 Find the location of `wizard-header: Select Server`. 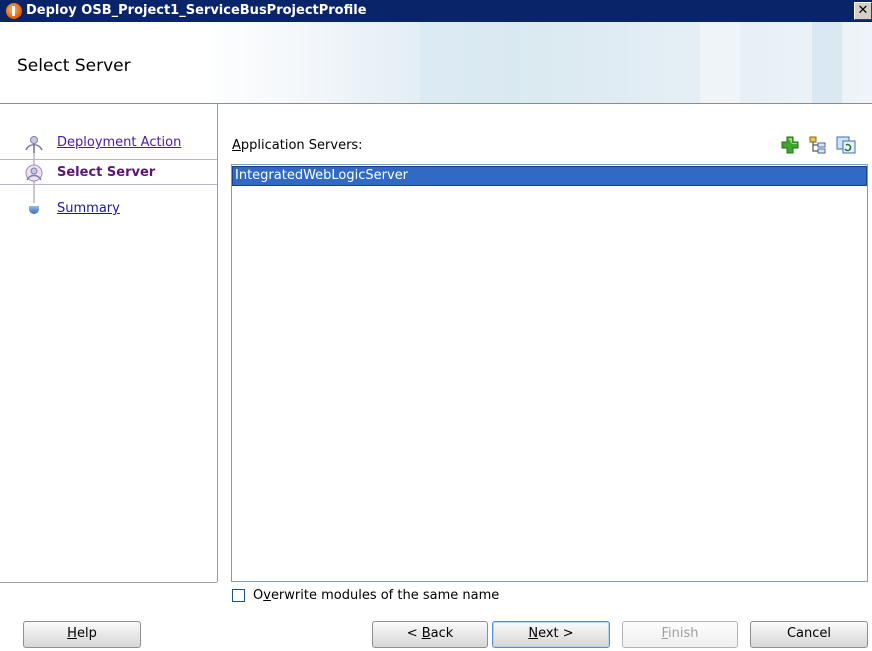

wizard-header: Select Server is located at coordinates (436, 62).